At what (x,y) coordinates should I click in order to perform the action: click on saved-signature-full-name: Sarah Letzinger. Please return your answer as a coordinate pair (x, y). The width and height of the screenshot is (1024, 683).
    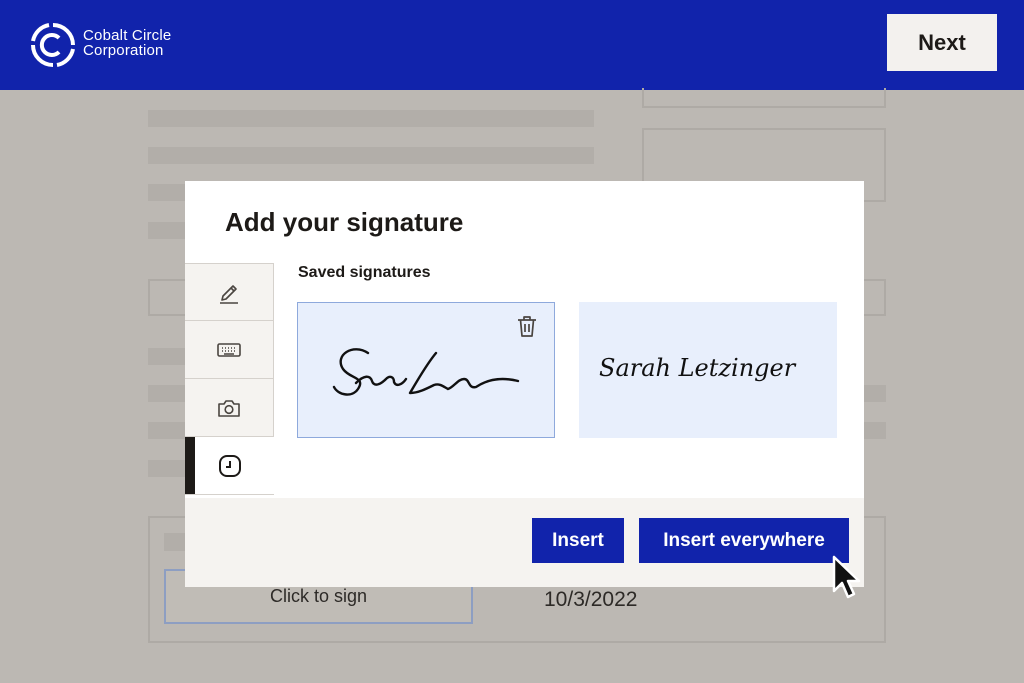
    Looking at the image, I should click on (708, 370).